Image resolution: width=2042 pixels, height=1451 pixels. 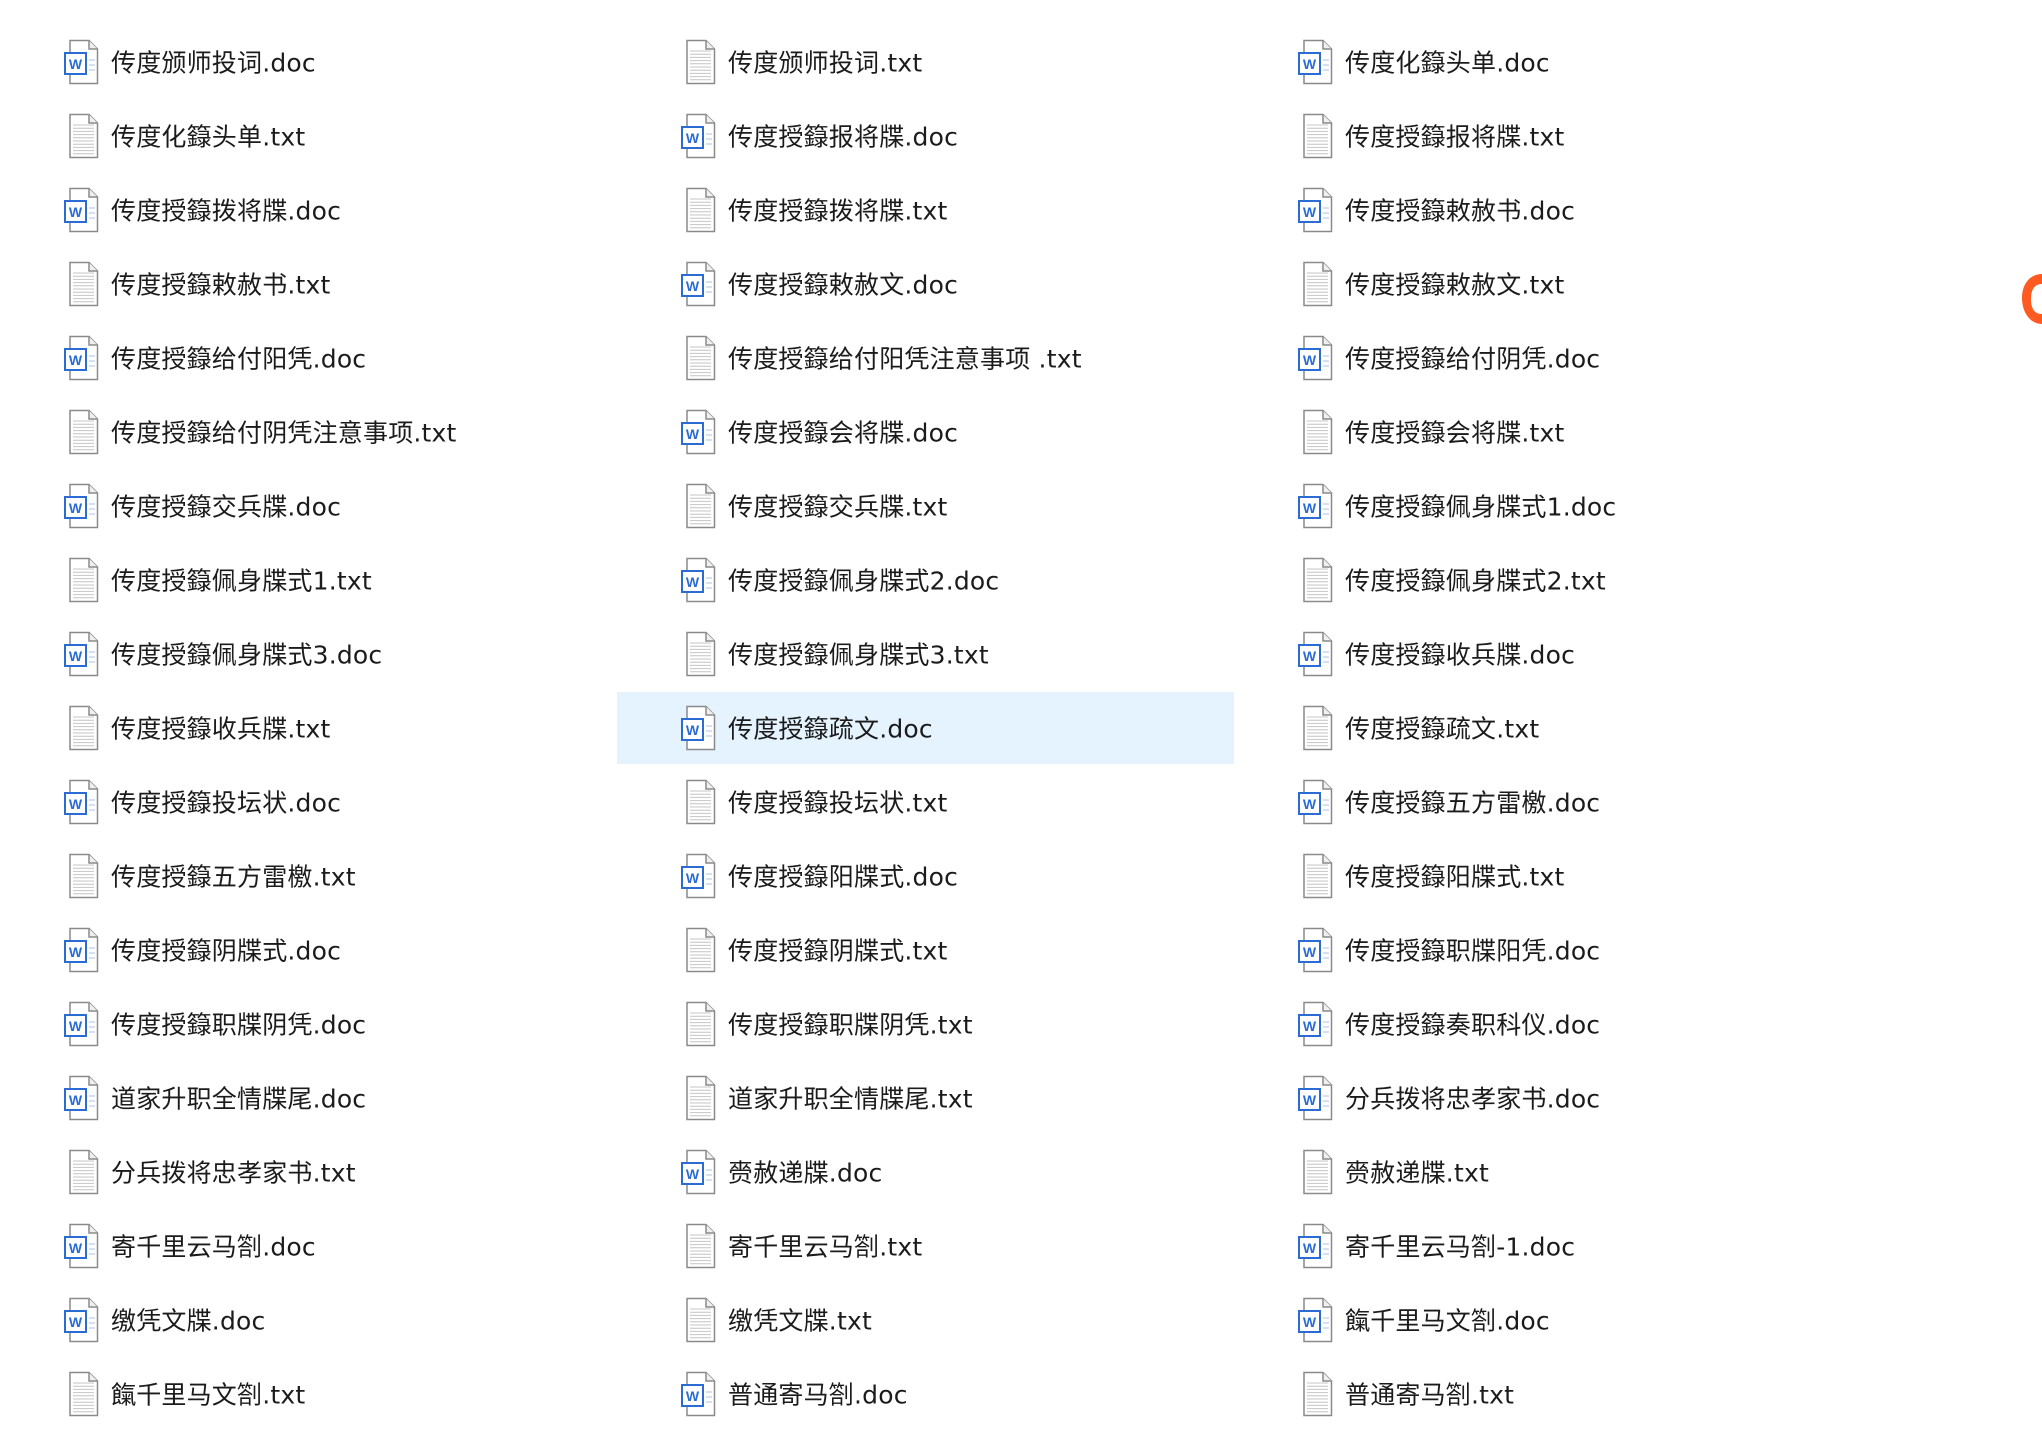 I want to click on file-name: 传度授籙给付阳凭注意事项 .txt, so click(x=905, y=359).